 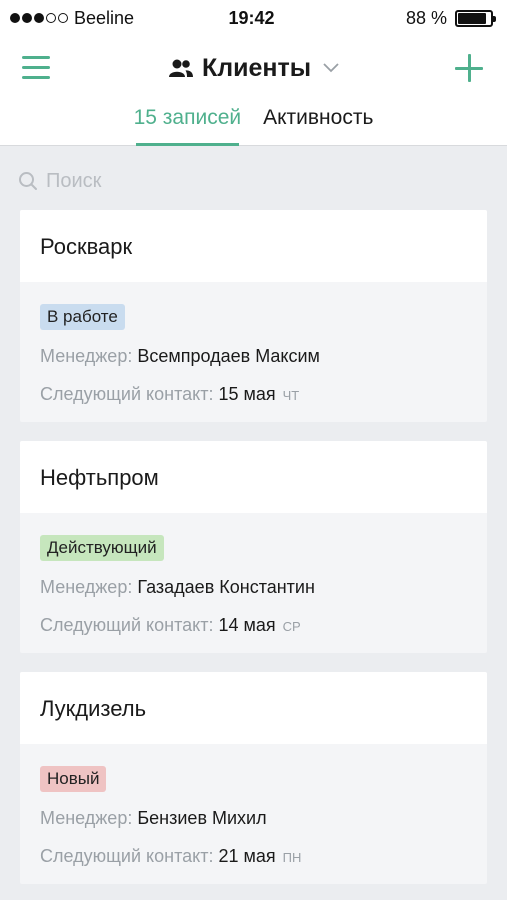 I want to click on next-contact-date: 21 мая, so click(x=247, y=856).